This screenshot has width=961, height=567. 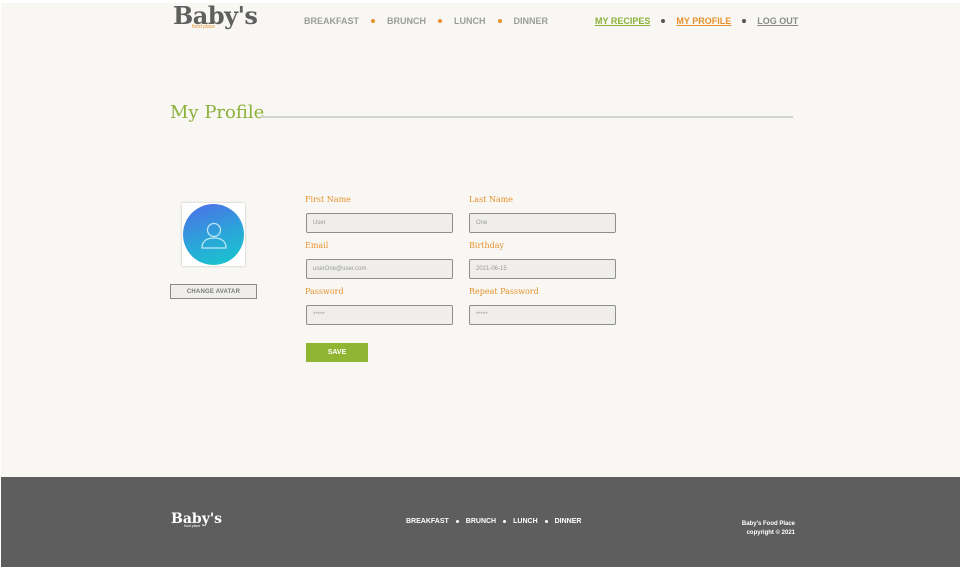 What do you see at coordinates (213, 291) in the screenshot?
I see `change-avatar-button: CHANGE AVATAR` at bounding box center [213, 291].